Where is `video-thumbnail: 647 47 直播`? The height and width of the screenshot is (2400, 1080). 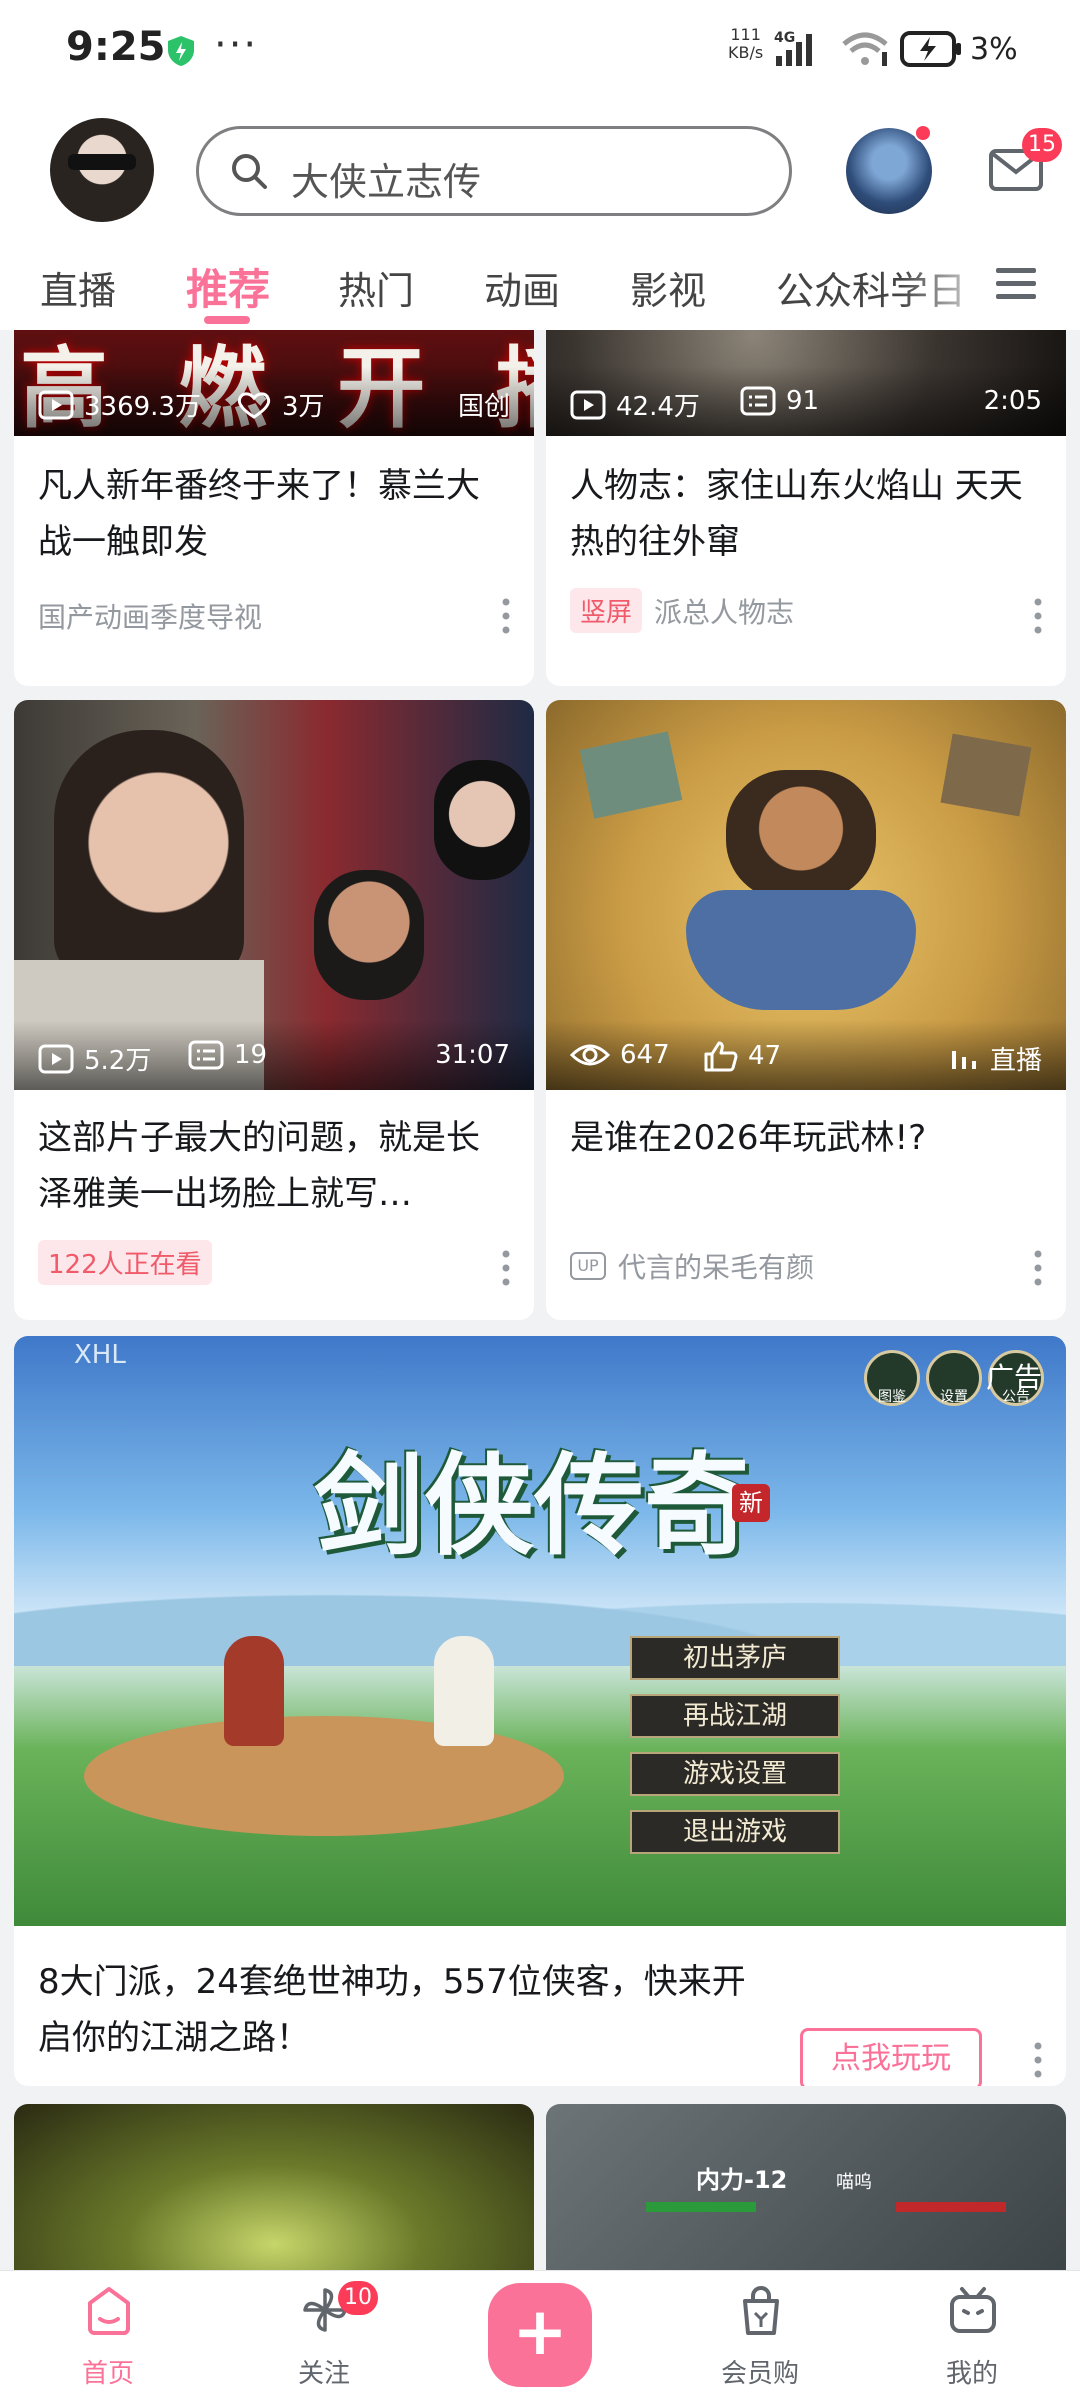 video-thumbnail: 647 47 直播 is located at coordinates (806, 895).